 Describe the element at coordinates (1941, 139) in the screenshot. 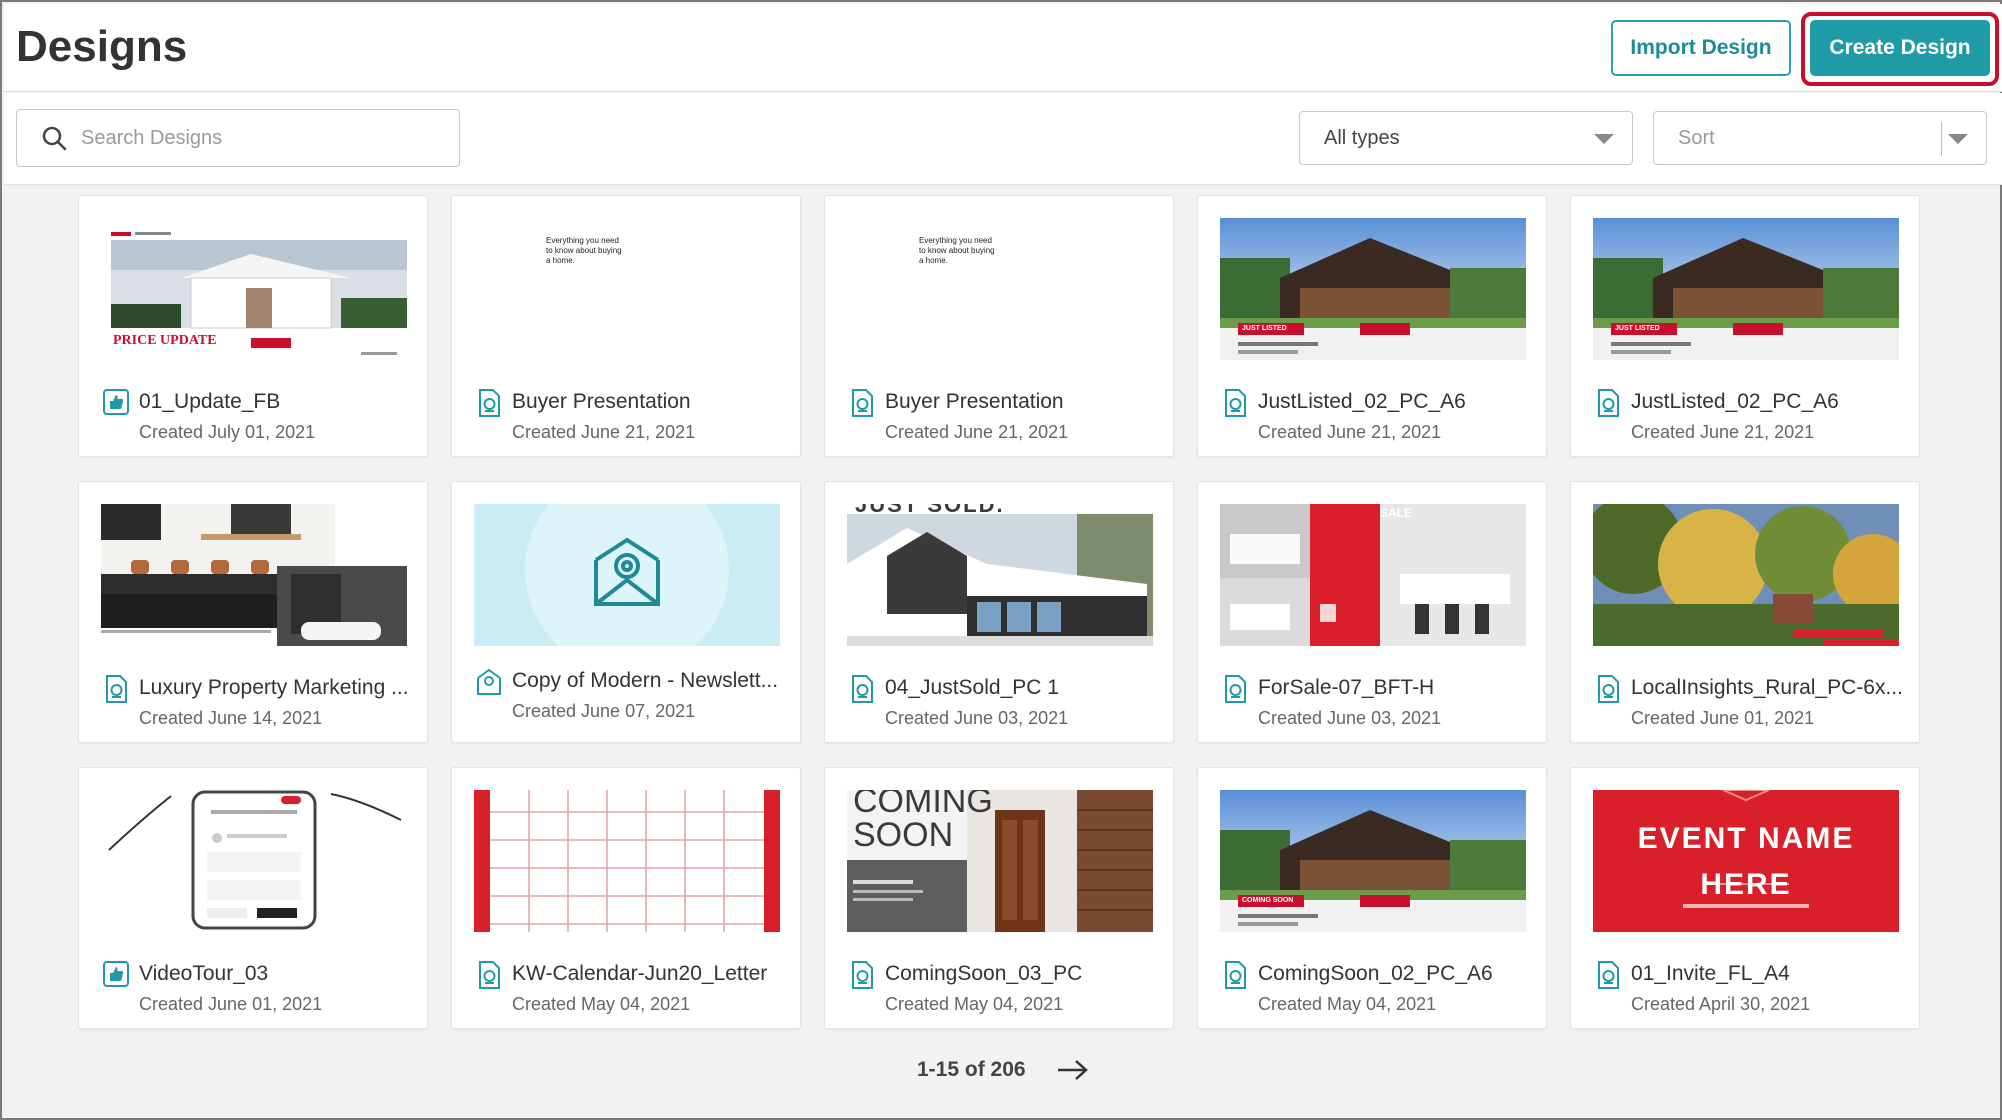

I see `select-divider` at that location.